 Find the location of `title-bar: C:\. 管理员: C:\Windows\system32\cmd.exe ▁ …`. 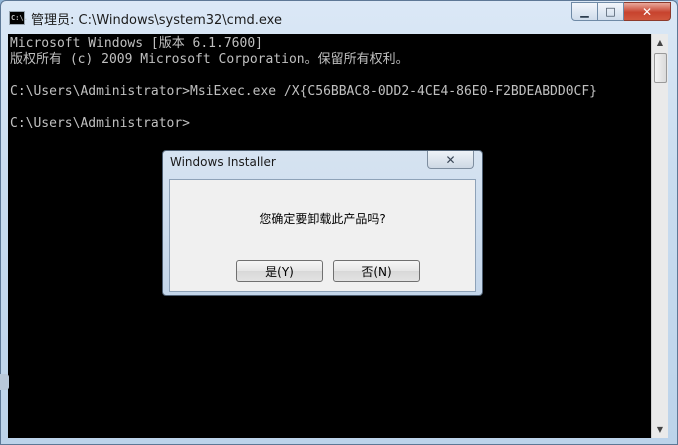

title-bar: C:\. 管理员: C:\Windows\system32\cmd.exe ▁ … is located at coordinates (339, 18).